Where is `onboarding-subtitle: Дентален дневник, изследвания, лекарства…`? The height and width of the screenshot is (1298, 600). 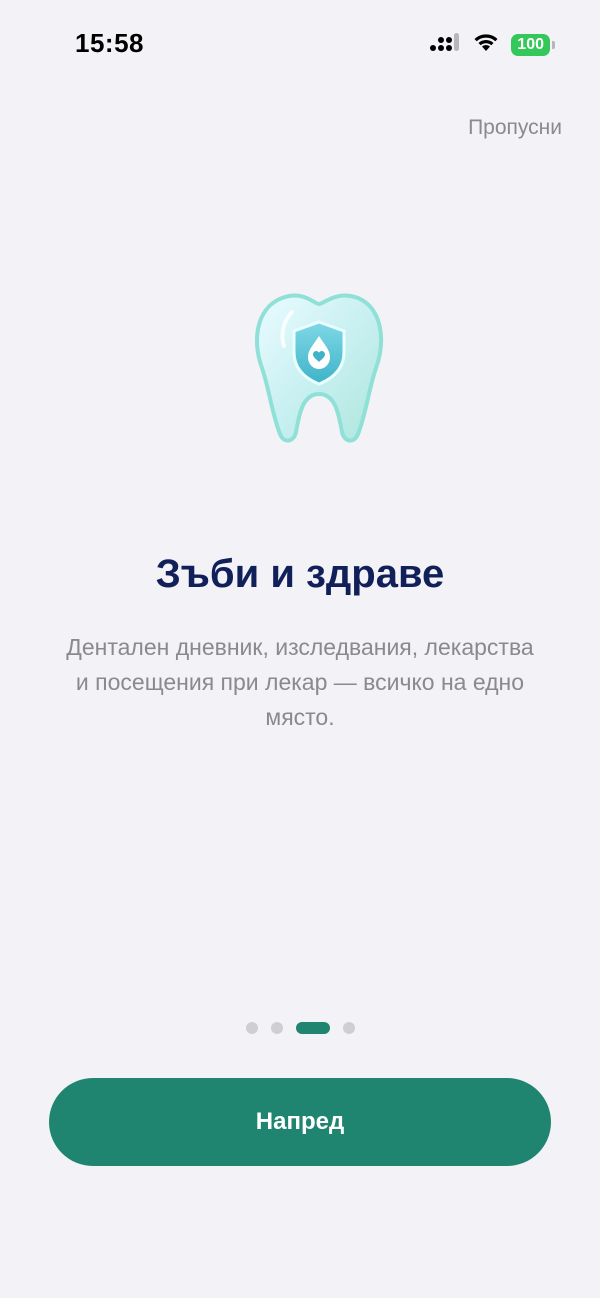
onboarding-subtitle: Дентален дневник, изследвания, лекарства… is located at coordinates (300, 682).